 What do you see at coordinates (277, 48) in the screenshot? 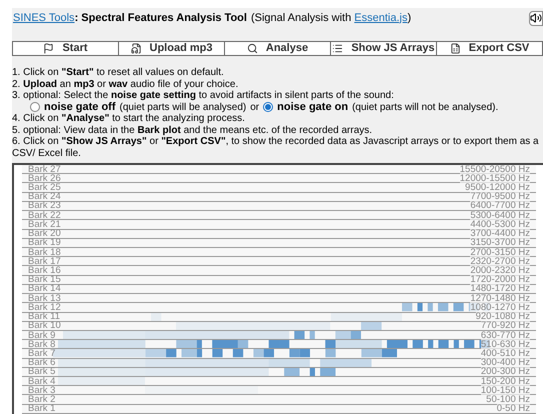
I see `toolbar-button: Analyse` at bounding box center [277, 48].